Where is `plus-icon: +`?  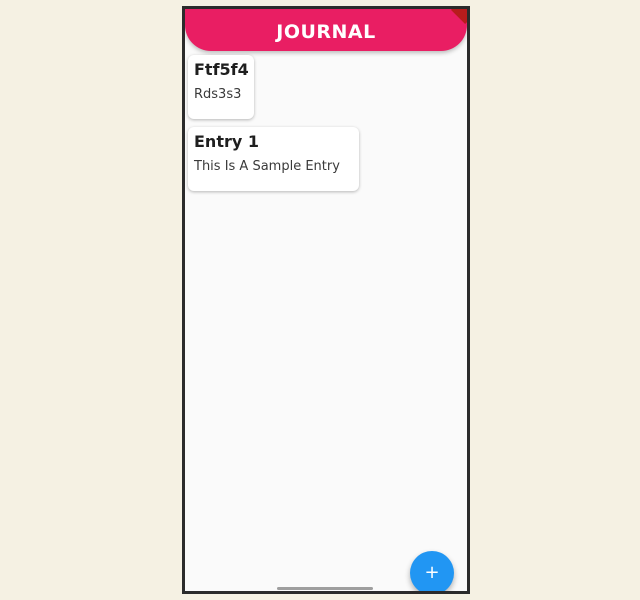
plus-icon: + is located at coordinates (432, 572).